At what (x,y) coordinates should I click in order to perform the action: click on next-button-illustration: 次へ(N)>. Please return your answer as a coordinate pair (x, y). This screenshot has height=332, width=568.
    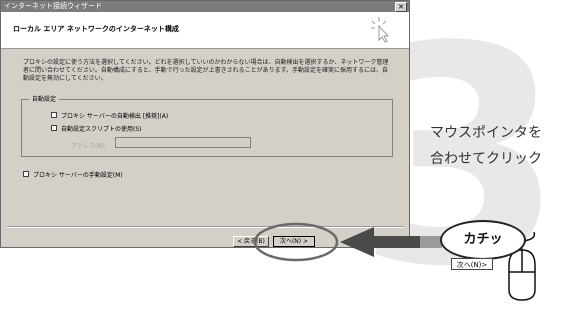
    Looking at the image, I should click on (472, 264).